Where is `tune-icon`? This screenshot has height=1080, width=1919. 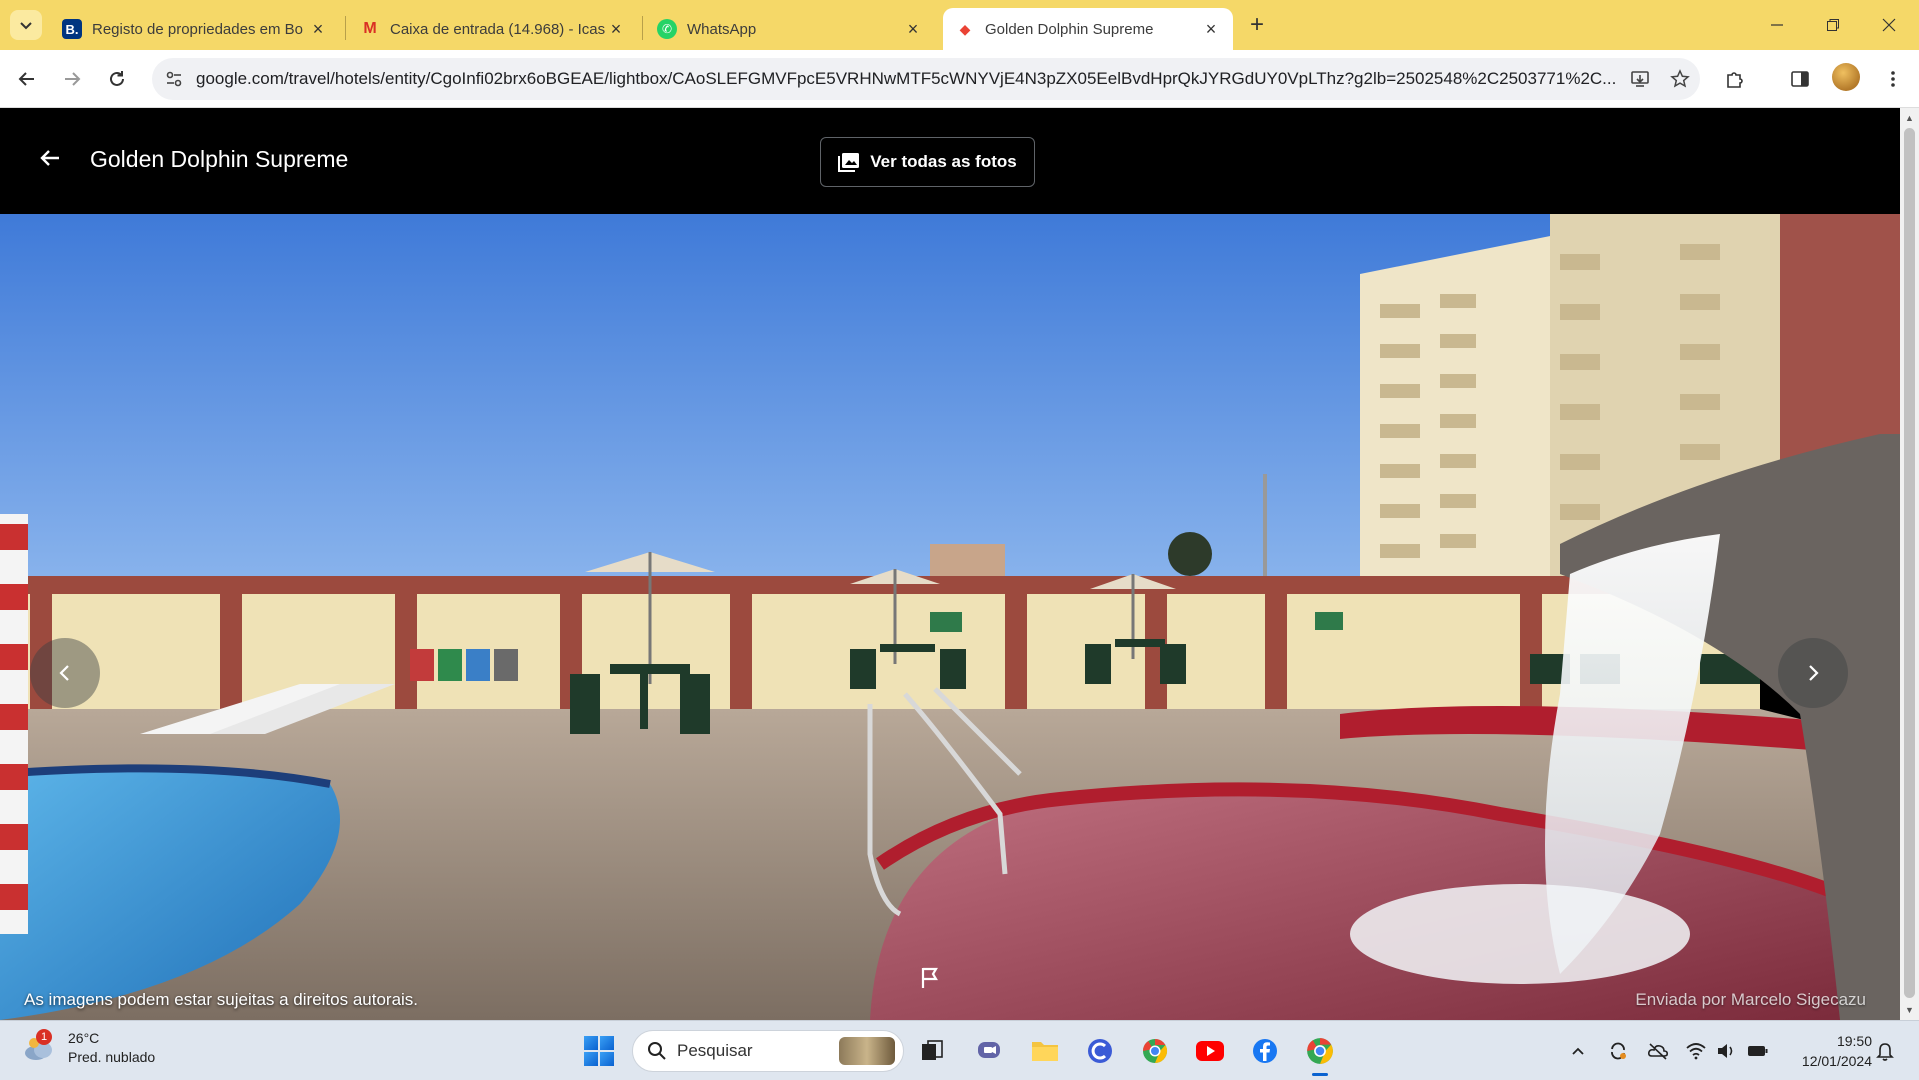 tune-icon is located at coordinates (174, 79).